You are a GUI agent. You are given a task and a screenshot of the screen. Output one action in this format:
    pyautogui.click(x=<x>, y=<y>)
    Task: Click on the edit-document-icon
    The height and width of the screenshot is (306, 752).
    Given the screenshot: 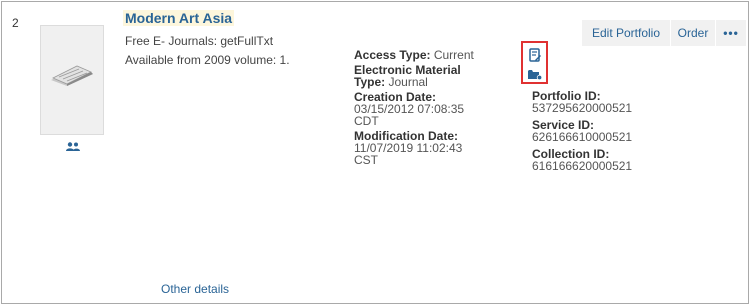 What is the action you would take?
    pyautogui.click(x=535, y=57)
    